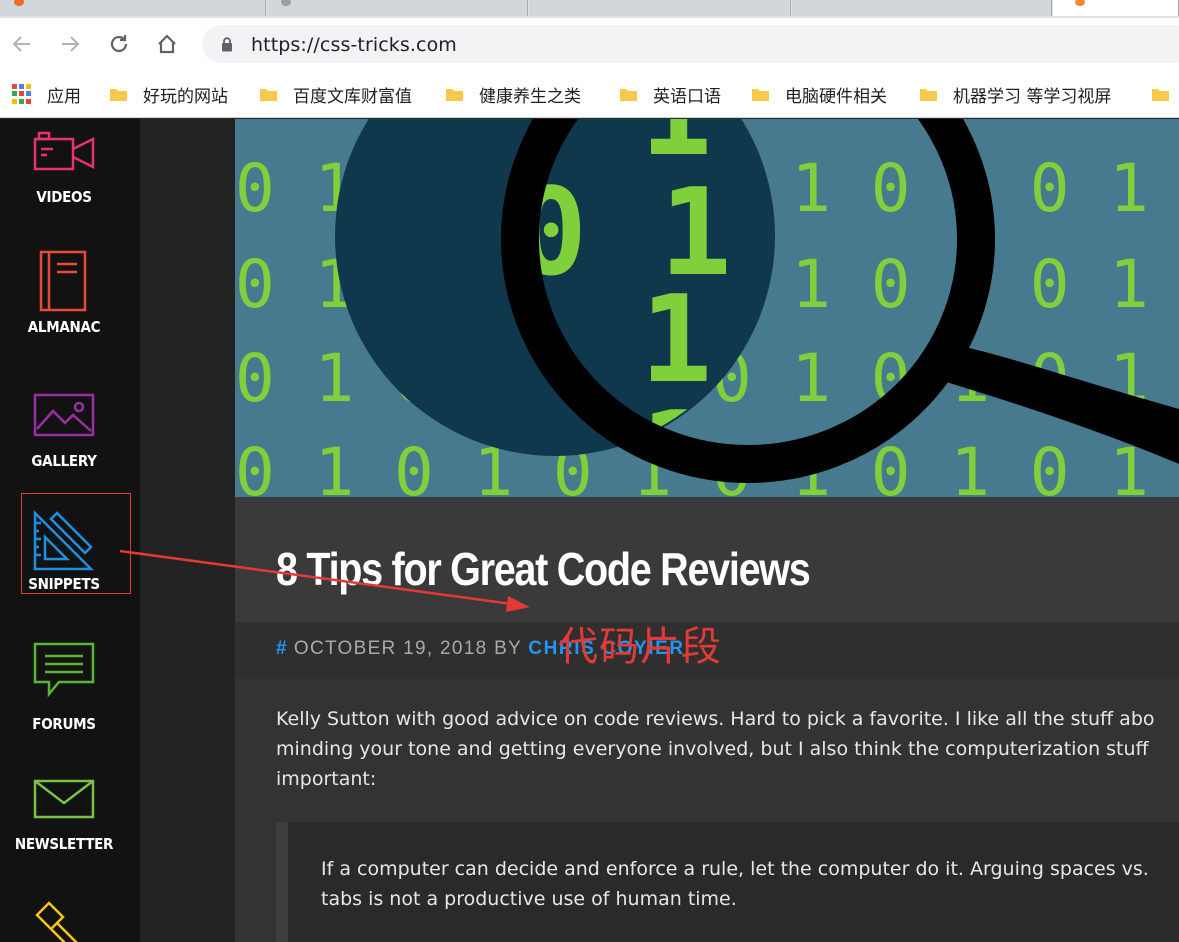 The image size is (1179, 942). I want to click on annotation-label: 代码片段, so click(640, 647).